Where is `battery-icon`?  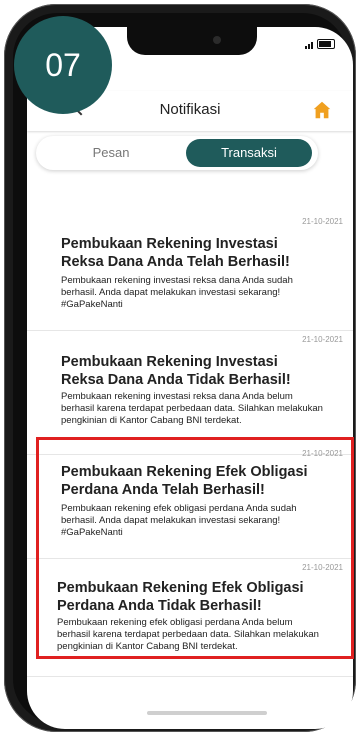
battery-icon is located at coordinates (326, 44).